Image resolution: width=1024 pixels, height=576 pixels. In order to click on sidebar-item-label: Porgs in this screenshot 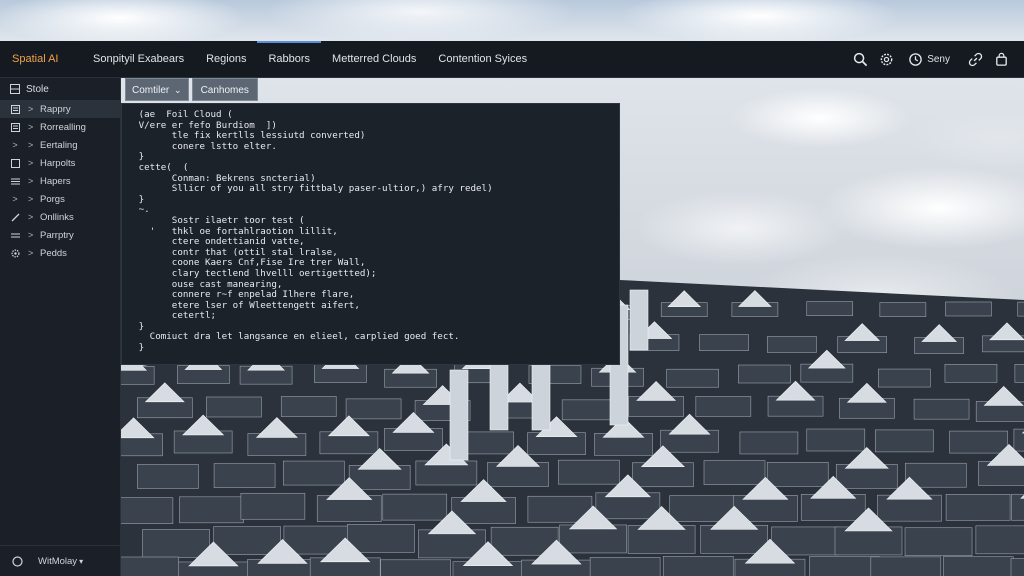, I will do `click(52, 199)`.